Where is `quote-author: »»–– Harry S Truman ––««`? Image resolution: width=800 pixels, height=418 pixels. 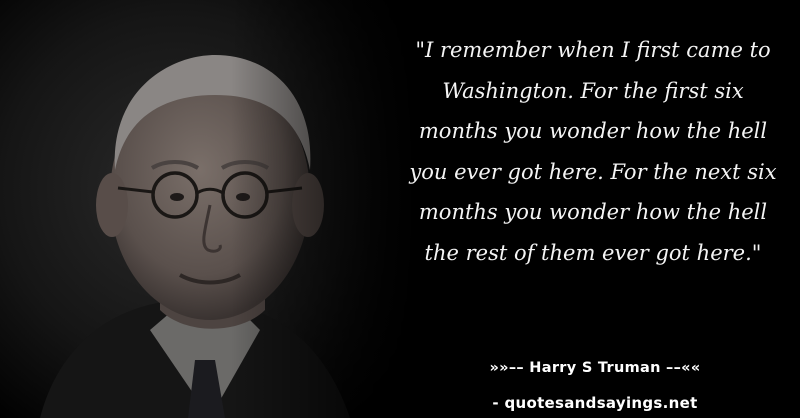 quote-author: »»–– Harry S Truman ––«« is located at coordinates (595, 368).